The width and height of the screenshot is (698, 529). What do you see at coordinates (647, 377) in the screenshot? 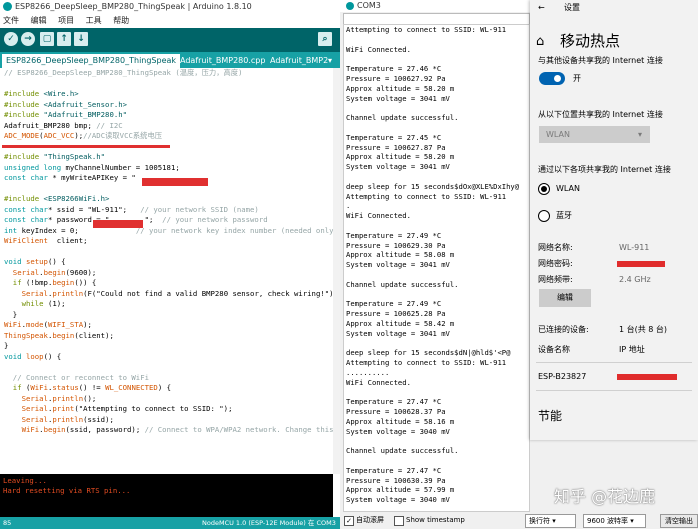
I see `redacted-ip-address` at bounding box center [647, 377].